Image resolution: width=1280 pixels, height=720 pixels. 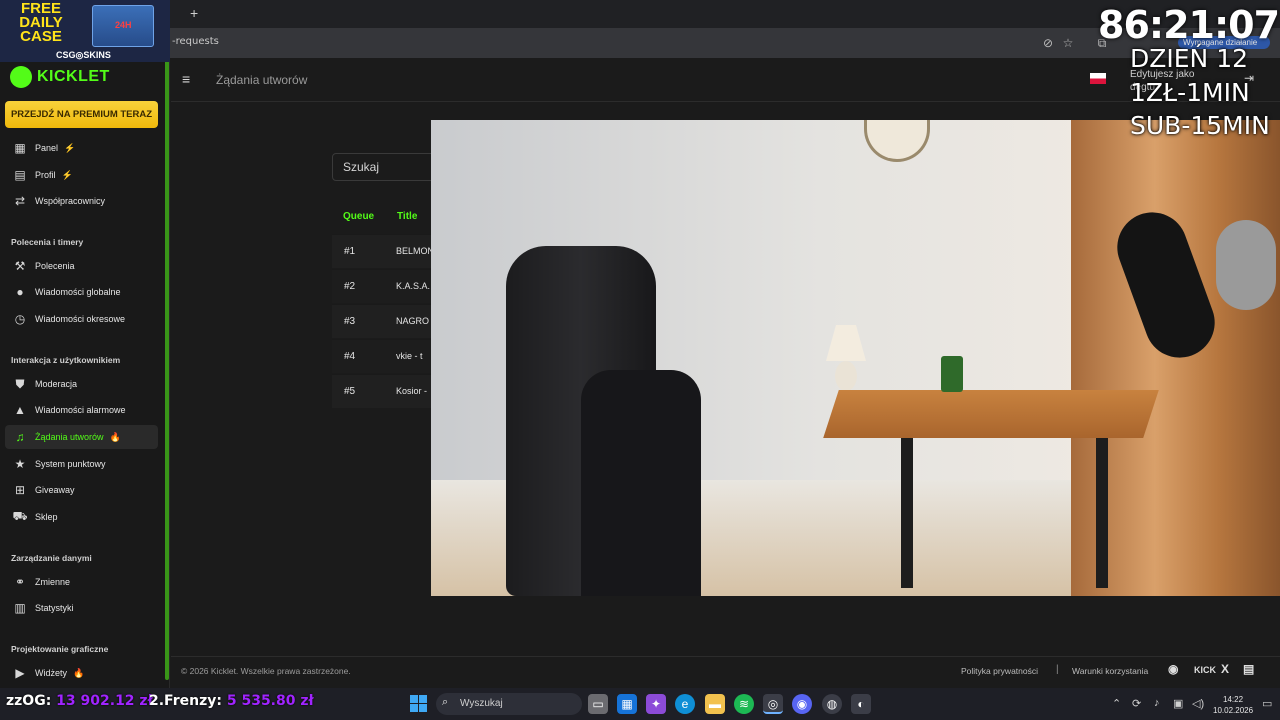 I want to click on music-icon: ♫, so click(x=20, y=437).